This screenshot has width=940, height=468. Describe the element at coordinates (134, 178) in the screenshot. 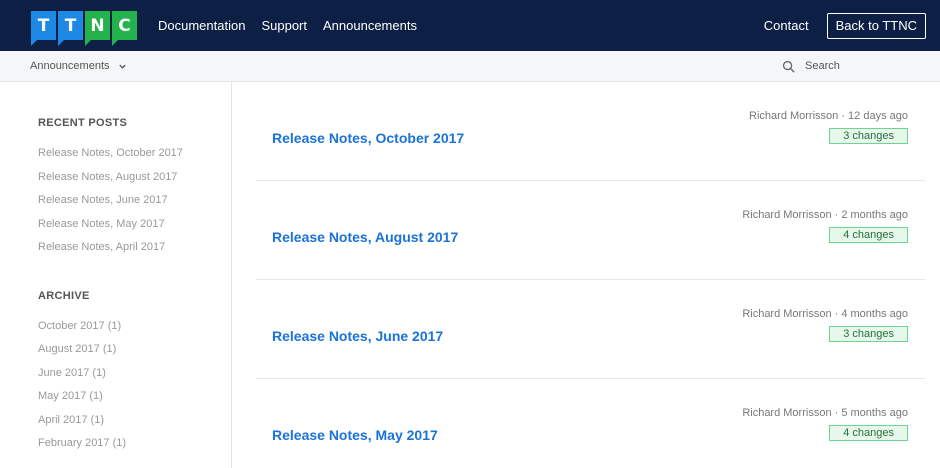

I see `recent-post-link: Release Notes, August 2017` at that location.